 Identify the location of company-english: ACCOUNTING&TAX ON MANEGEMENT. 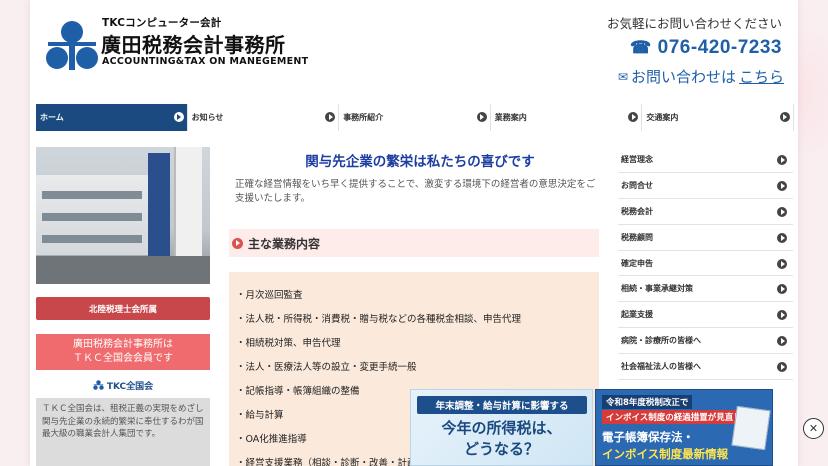
(205, 61).